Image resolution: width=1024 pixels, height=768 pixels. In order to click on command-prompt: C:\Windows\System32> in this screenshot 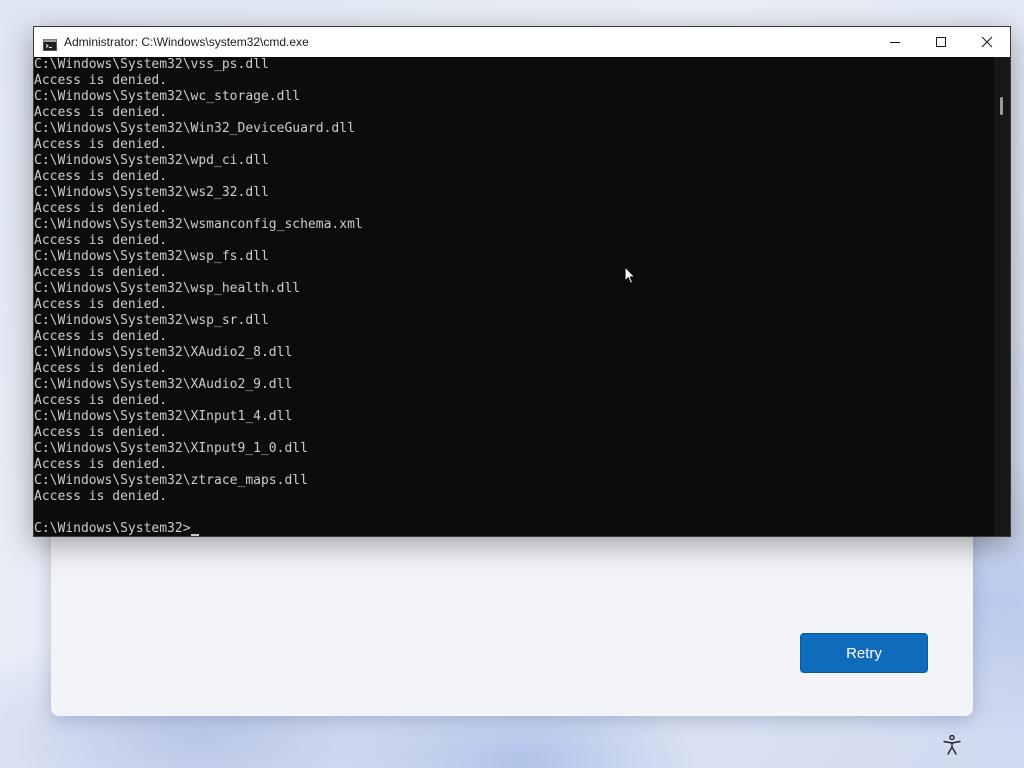, I will do `click(112, 528)`.